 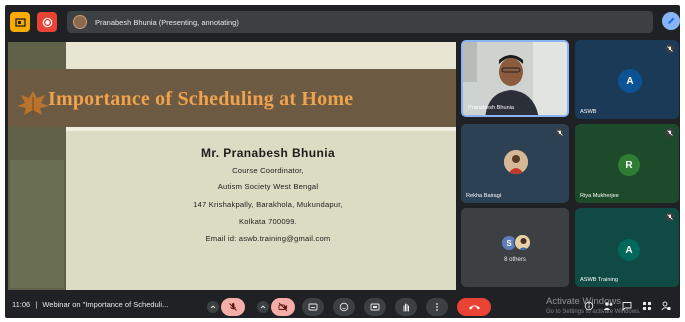 I want to click on slide-presenter-name: Mr. Pranabesh Bhunia, so click(x=268, y=153).